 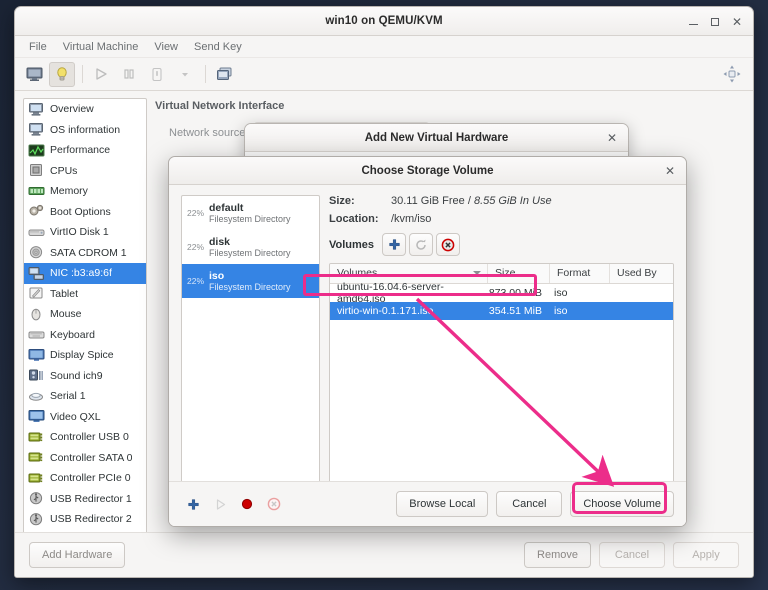 I want to click on sidebar-item-label: Serial 1, so click(x=68, y=396).